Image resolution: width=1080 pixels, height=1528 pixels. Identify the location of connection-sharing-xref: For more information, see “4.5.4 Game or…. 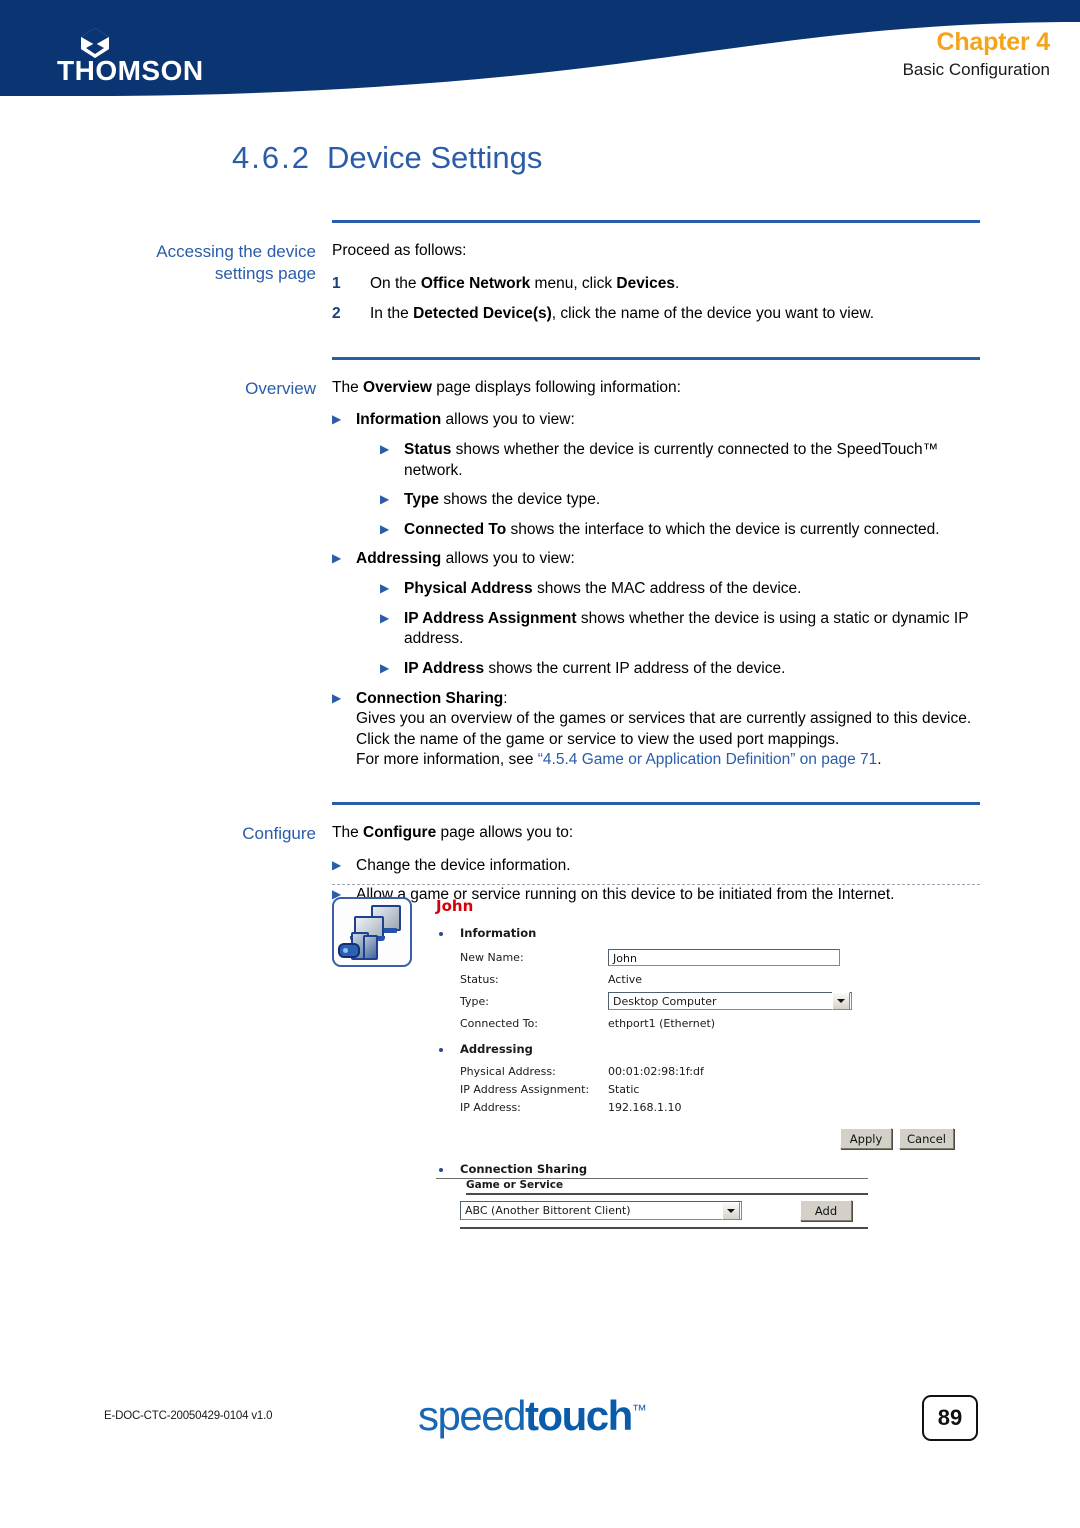
(668, 760).